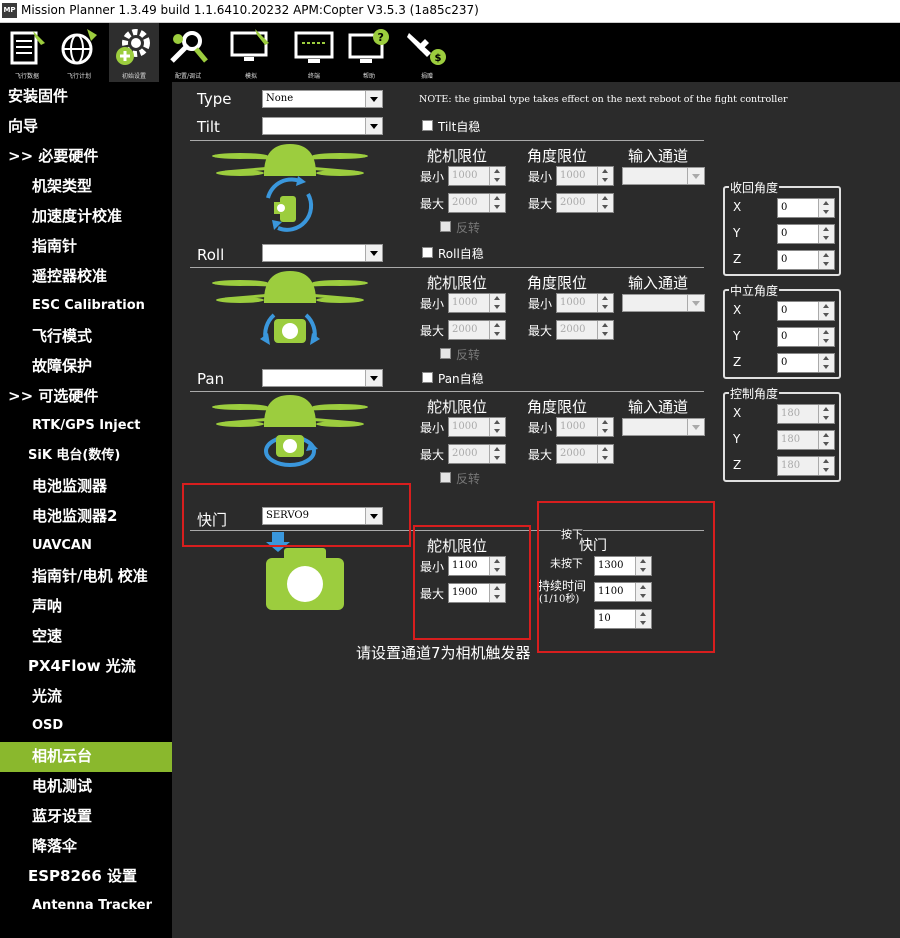  I want to click on sidebar-item-mandatory-hardware: >> 必要硬件, so click(82, 157).